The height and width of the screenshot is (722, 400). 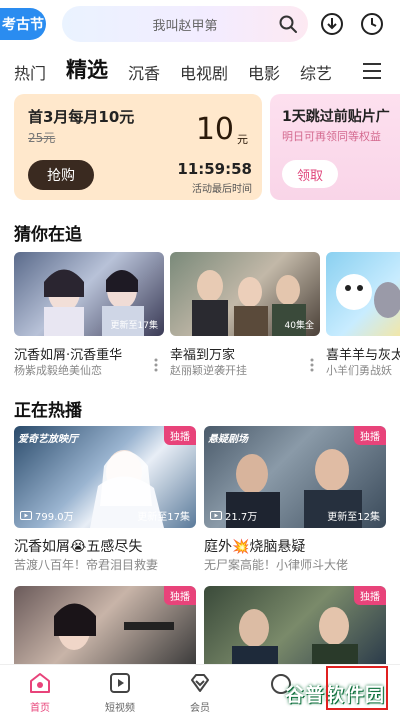 I want to click on vip-promo-card: 首3月每月10元 25元 10 元 抢购 11:59:58 活动最后时间, so click(x=138, y=147).